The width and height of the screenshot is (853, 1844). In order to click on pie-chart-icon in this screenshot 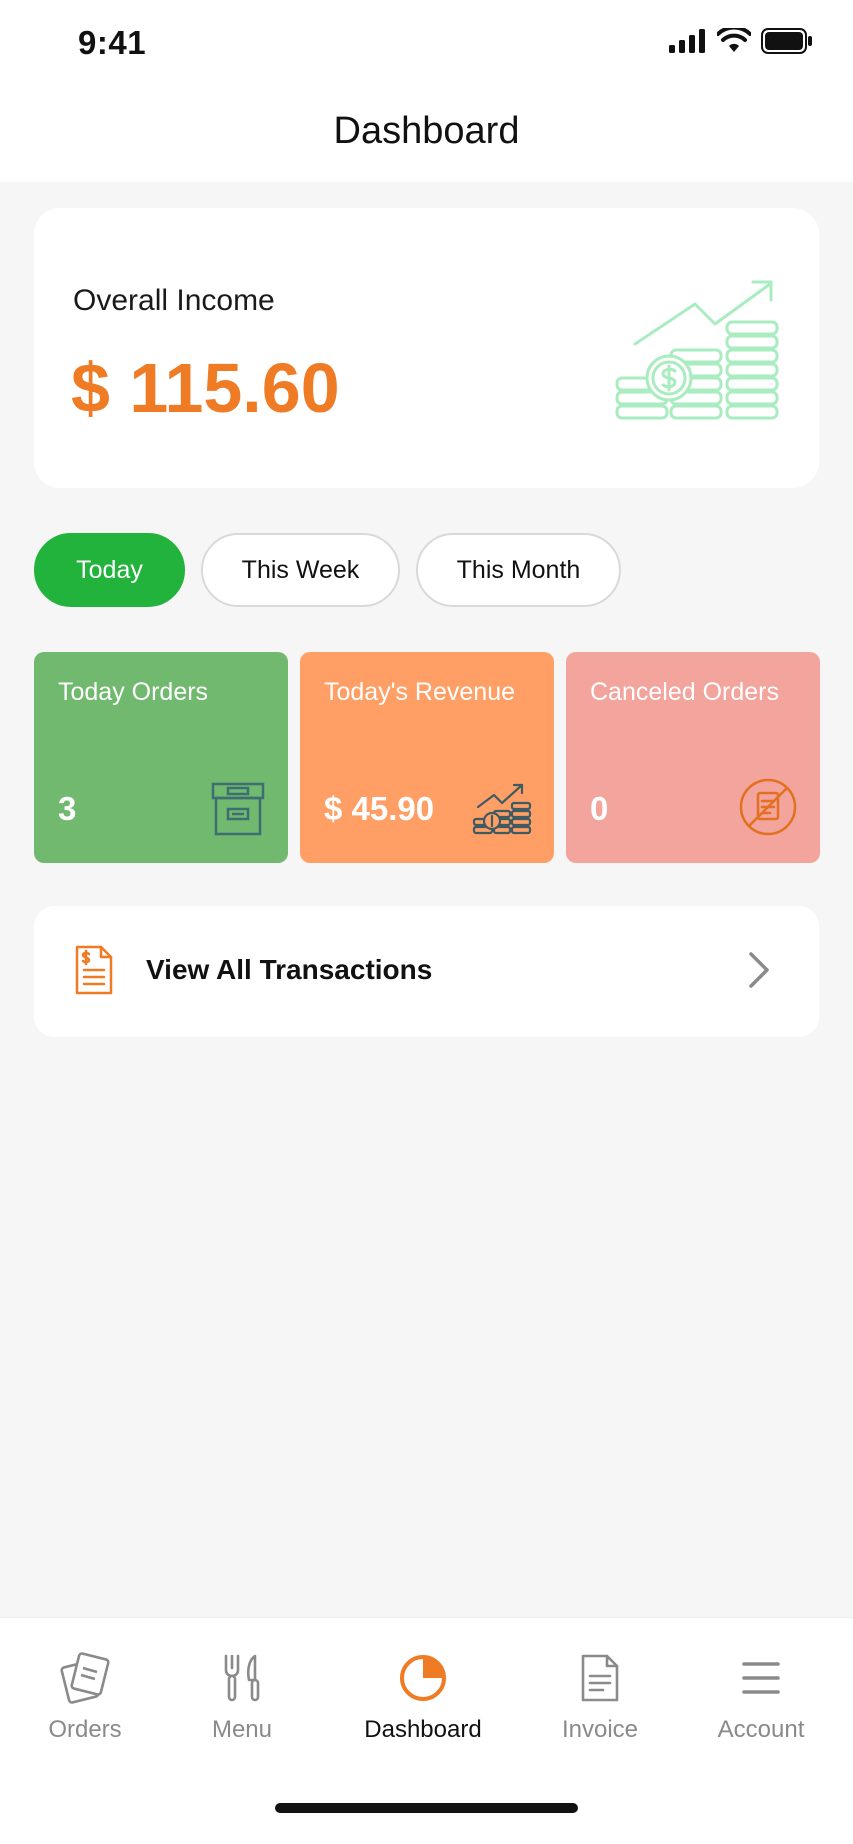, I will do `click(423, 1678)`.